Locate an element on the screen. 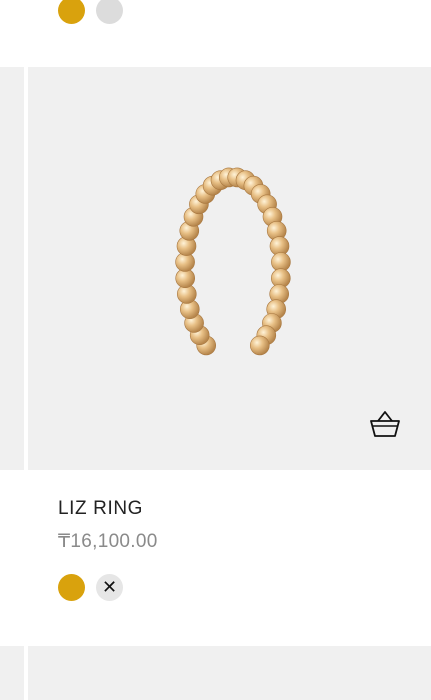 Image resolution: width=431 pixels, height=700 pixels. product-title: LIZ RING is located at coordinates (100, 509).